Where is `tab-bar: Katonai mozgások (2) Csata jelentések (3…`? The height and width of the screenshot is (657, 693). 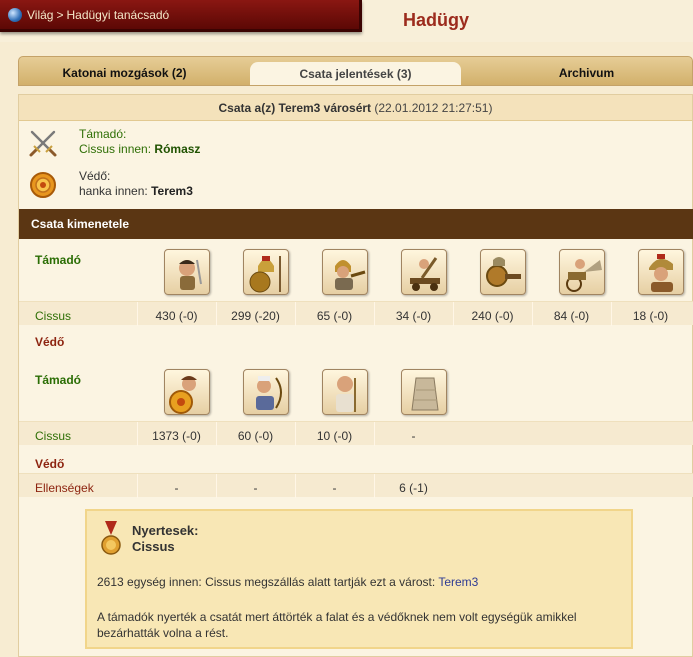 tab-bar: Katonai mozgások (2) Csata jelentések (3… is located at coordinates (355, 71).